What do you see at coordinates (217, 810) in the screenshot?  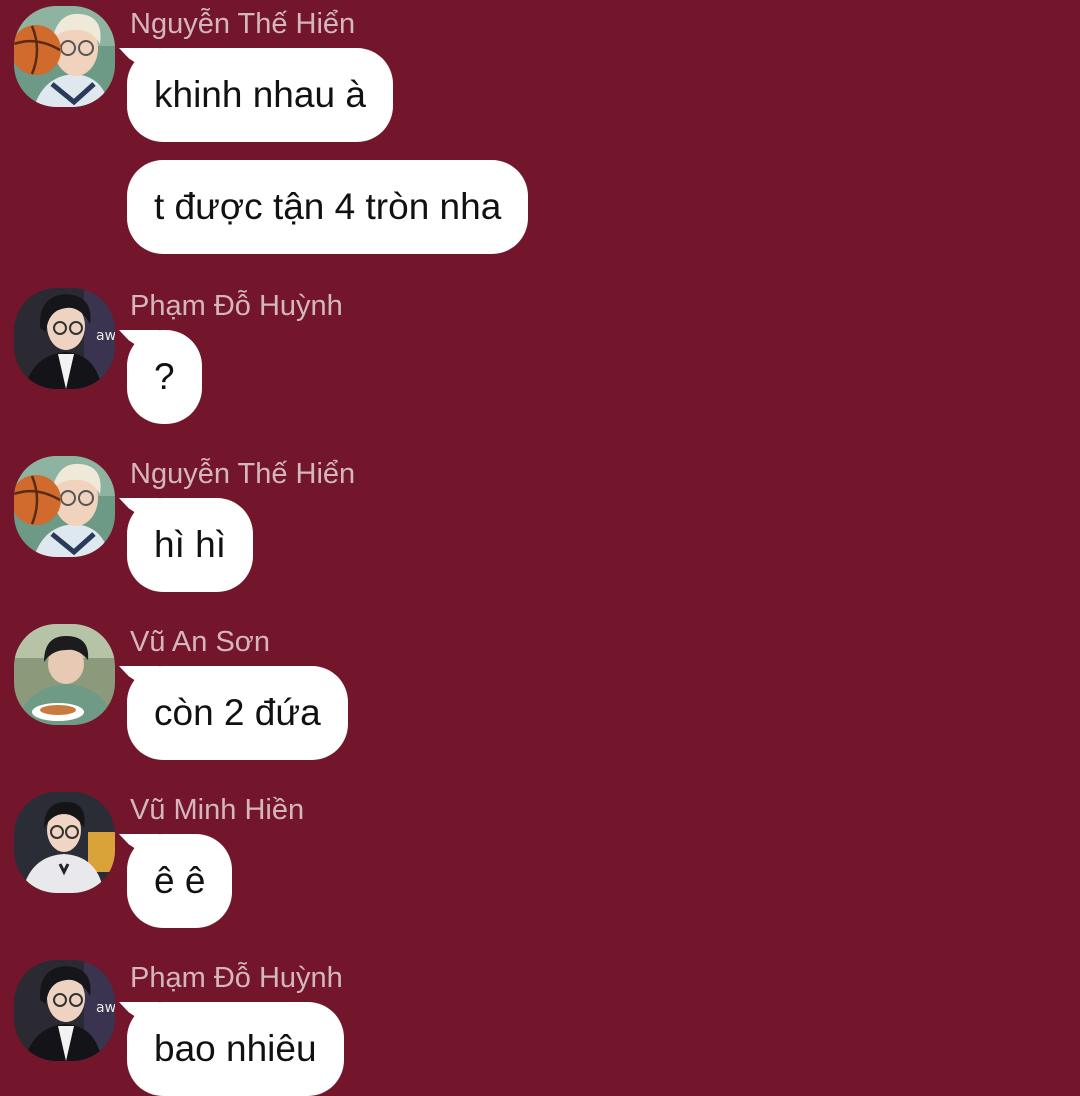 I see `sender-name: Vũ Minh Hiền` at bounding box center [217, 810].